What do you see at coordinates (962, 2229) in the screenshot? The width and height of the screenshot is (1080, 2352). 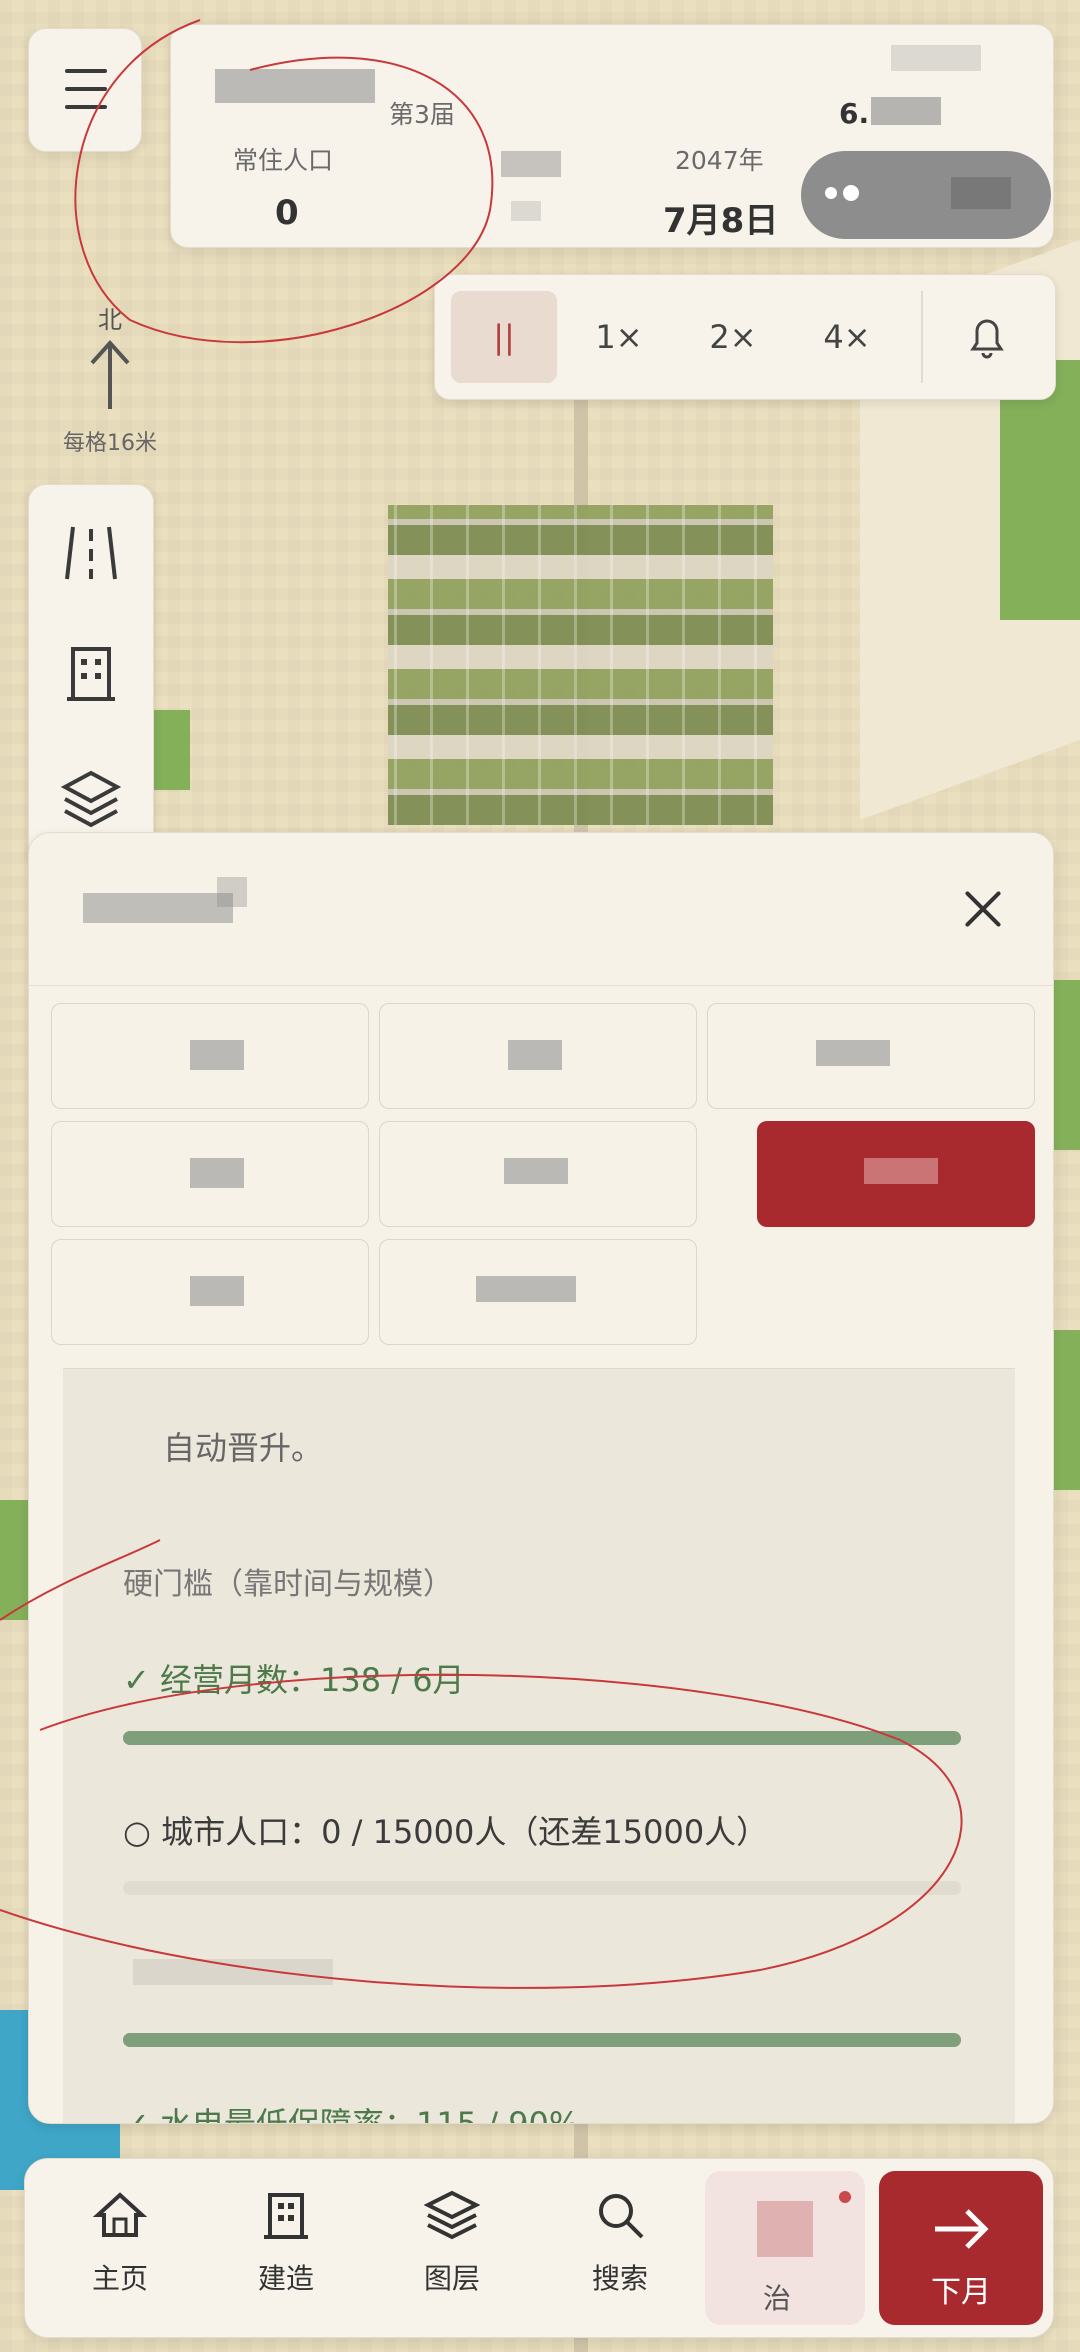 I see `arrow-right-icon` at bounding box center [962, 2229].